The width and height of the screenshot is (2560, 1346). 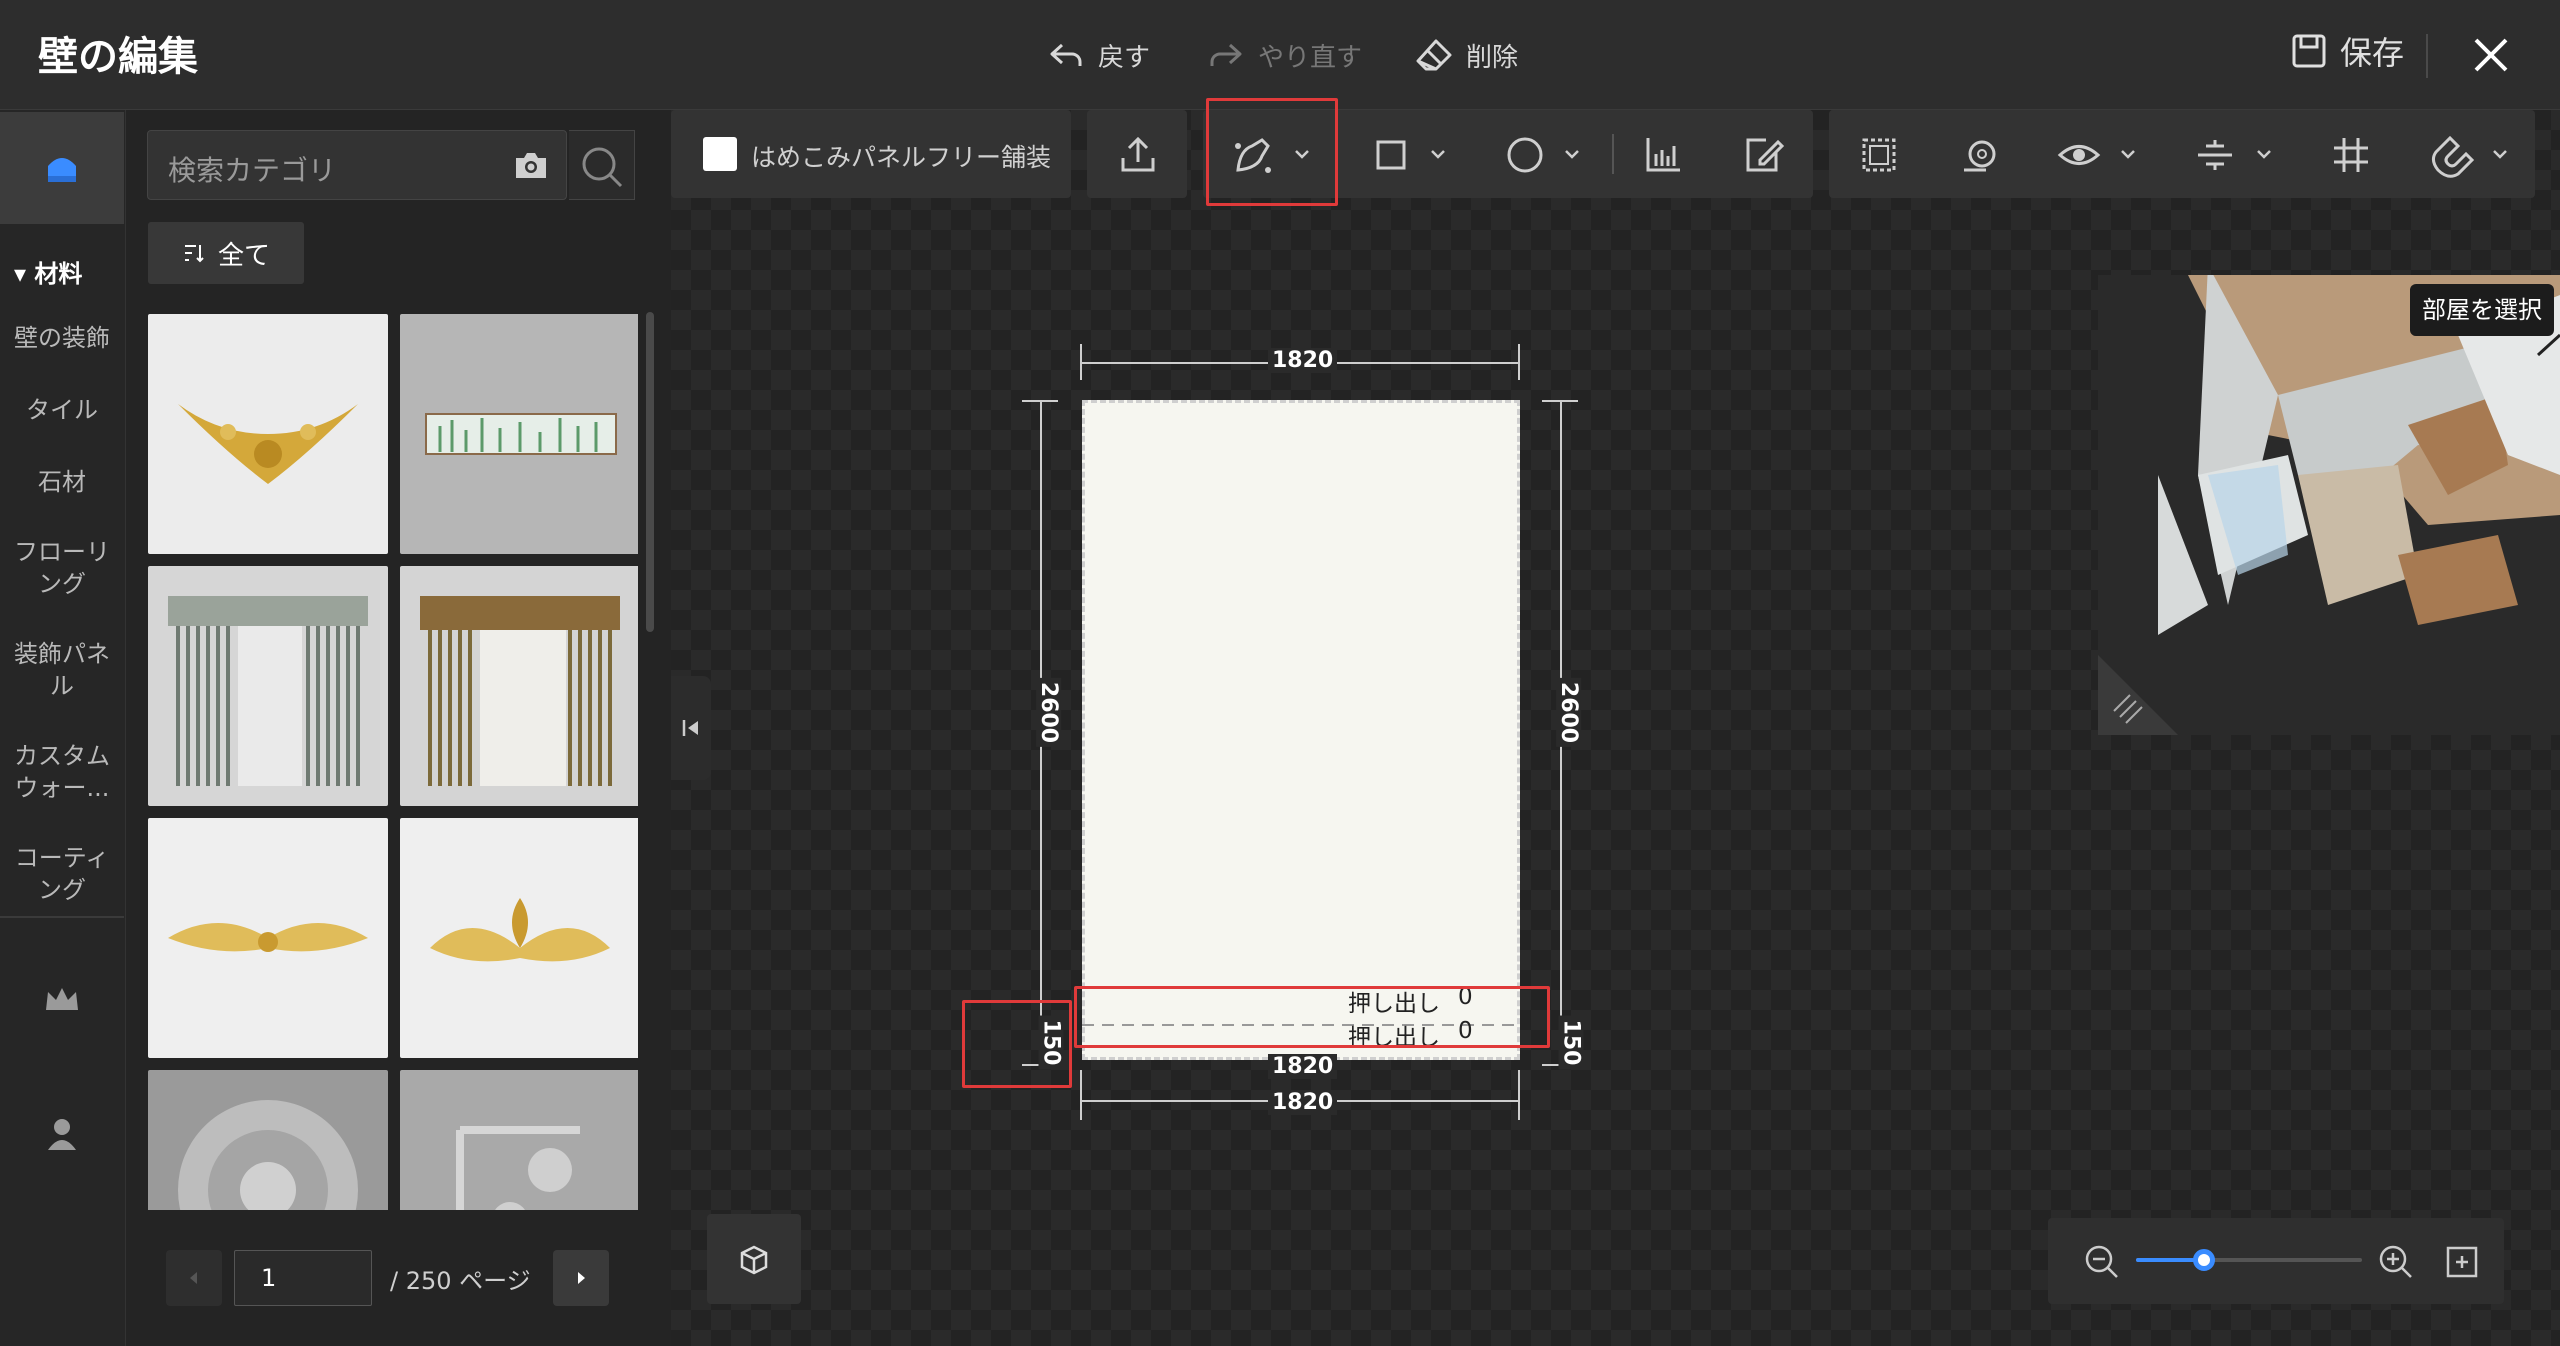 What do you see at coordinates (62, 338) in the screenshot?
I see `rail-item-wall-decoration: 壁の装飾` at bounding box center [62, 338].